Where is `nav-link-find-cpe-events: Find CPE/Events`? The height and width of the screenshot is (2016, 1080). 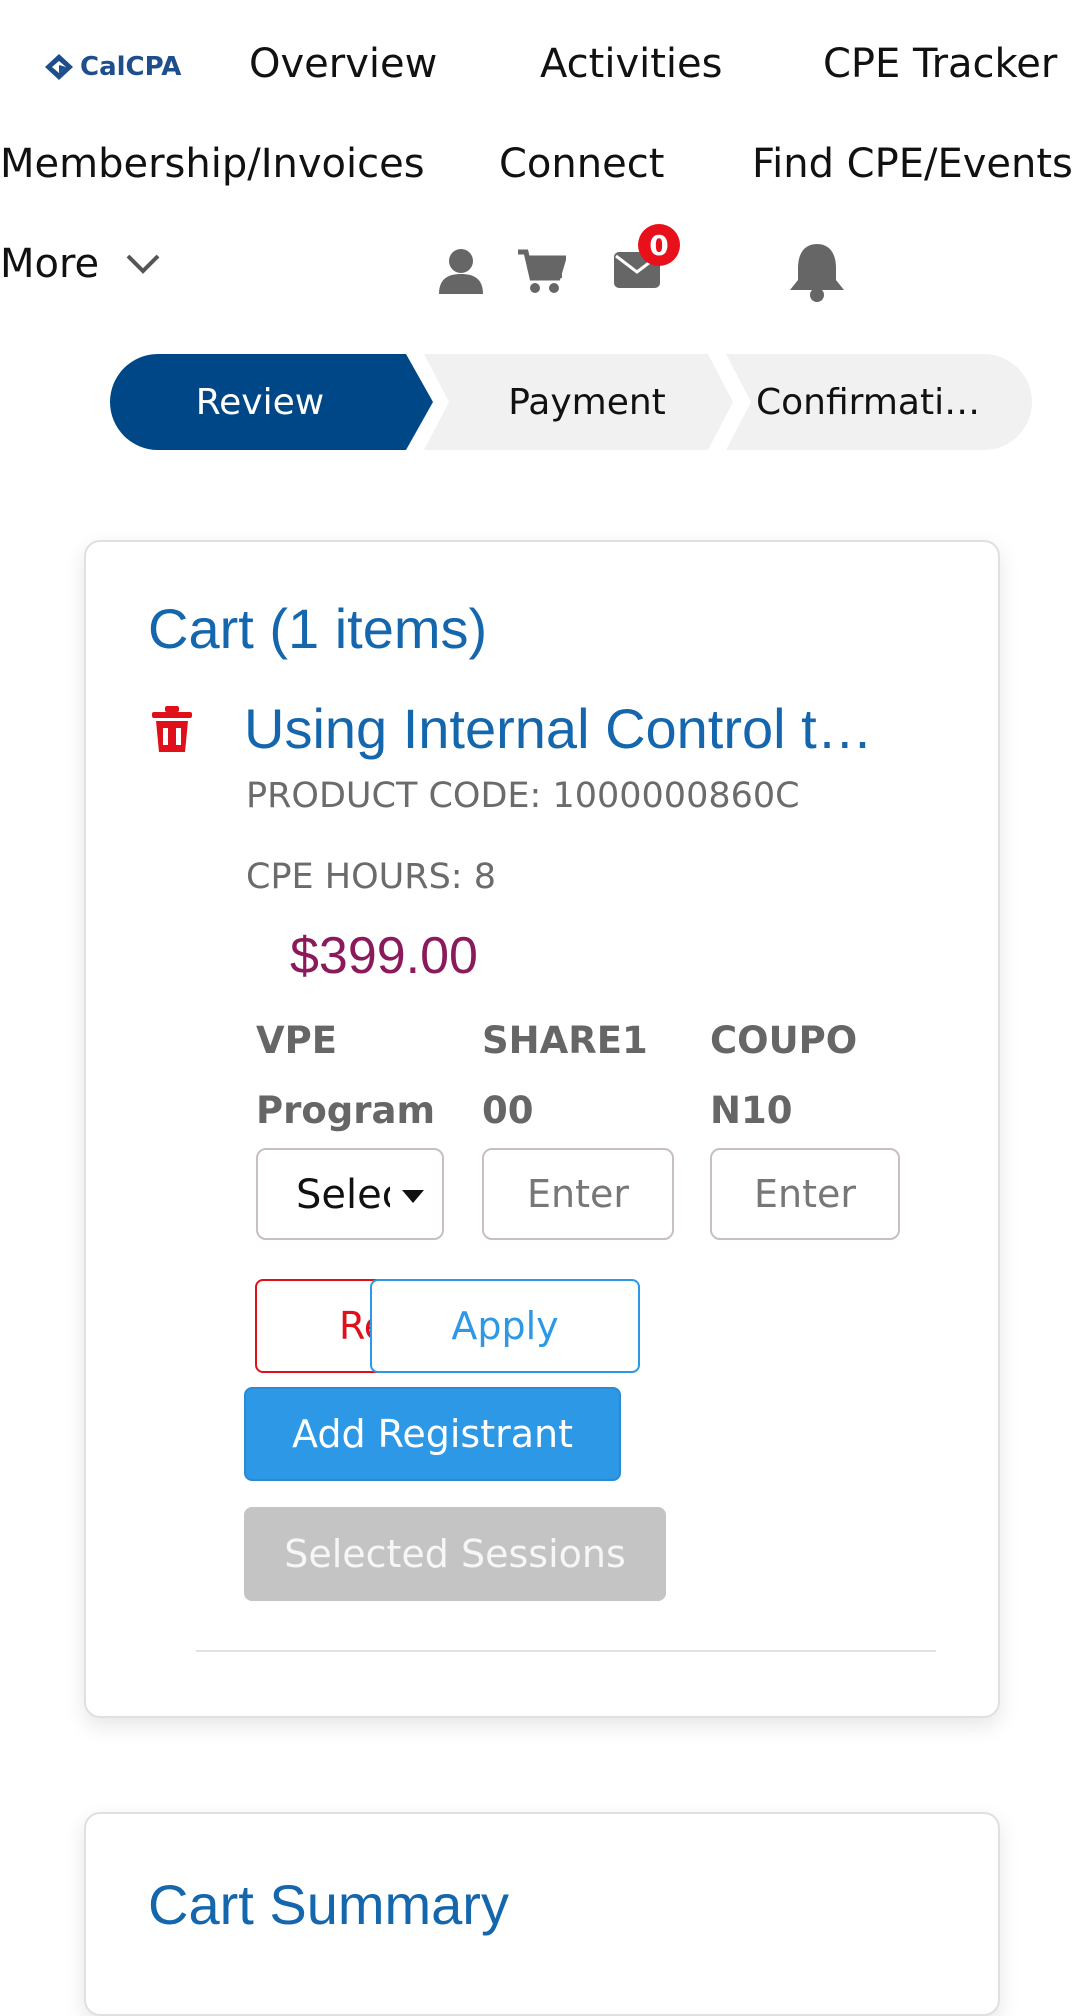
nav-link-find-cpe-events: Find CPE/Events is located at coordinates (912, 164).